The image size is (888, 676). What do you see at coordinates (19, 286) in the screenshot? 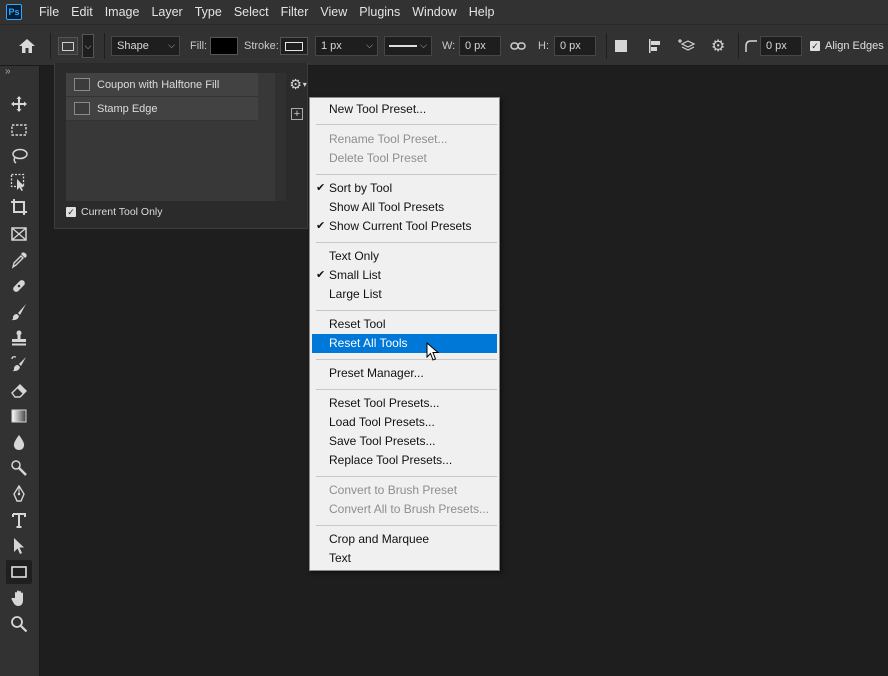
I see `healing-brush-icon` at bounding box center [19, 286].